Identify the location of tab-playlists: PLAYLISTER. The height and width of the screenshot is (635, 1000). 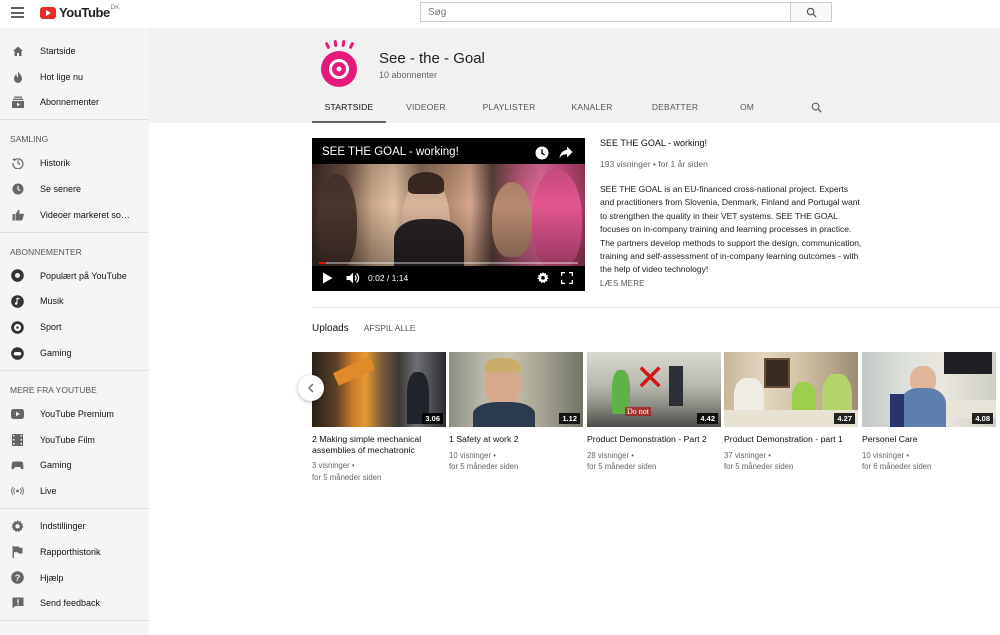
(509, 109).